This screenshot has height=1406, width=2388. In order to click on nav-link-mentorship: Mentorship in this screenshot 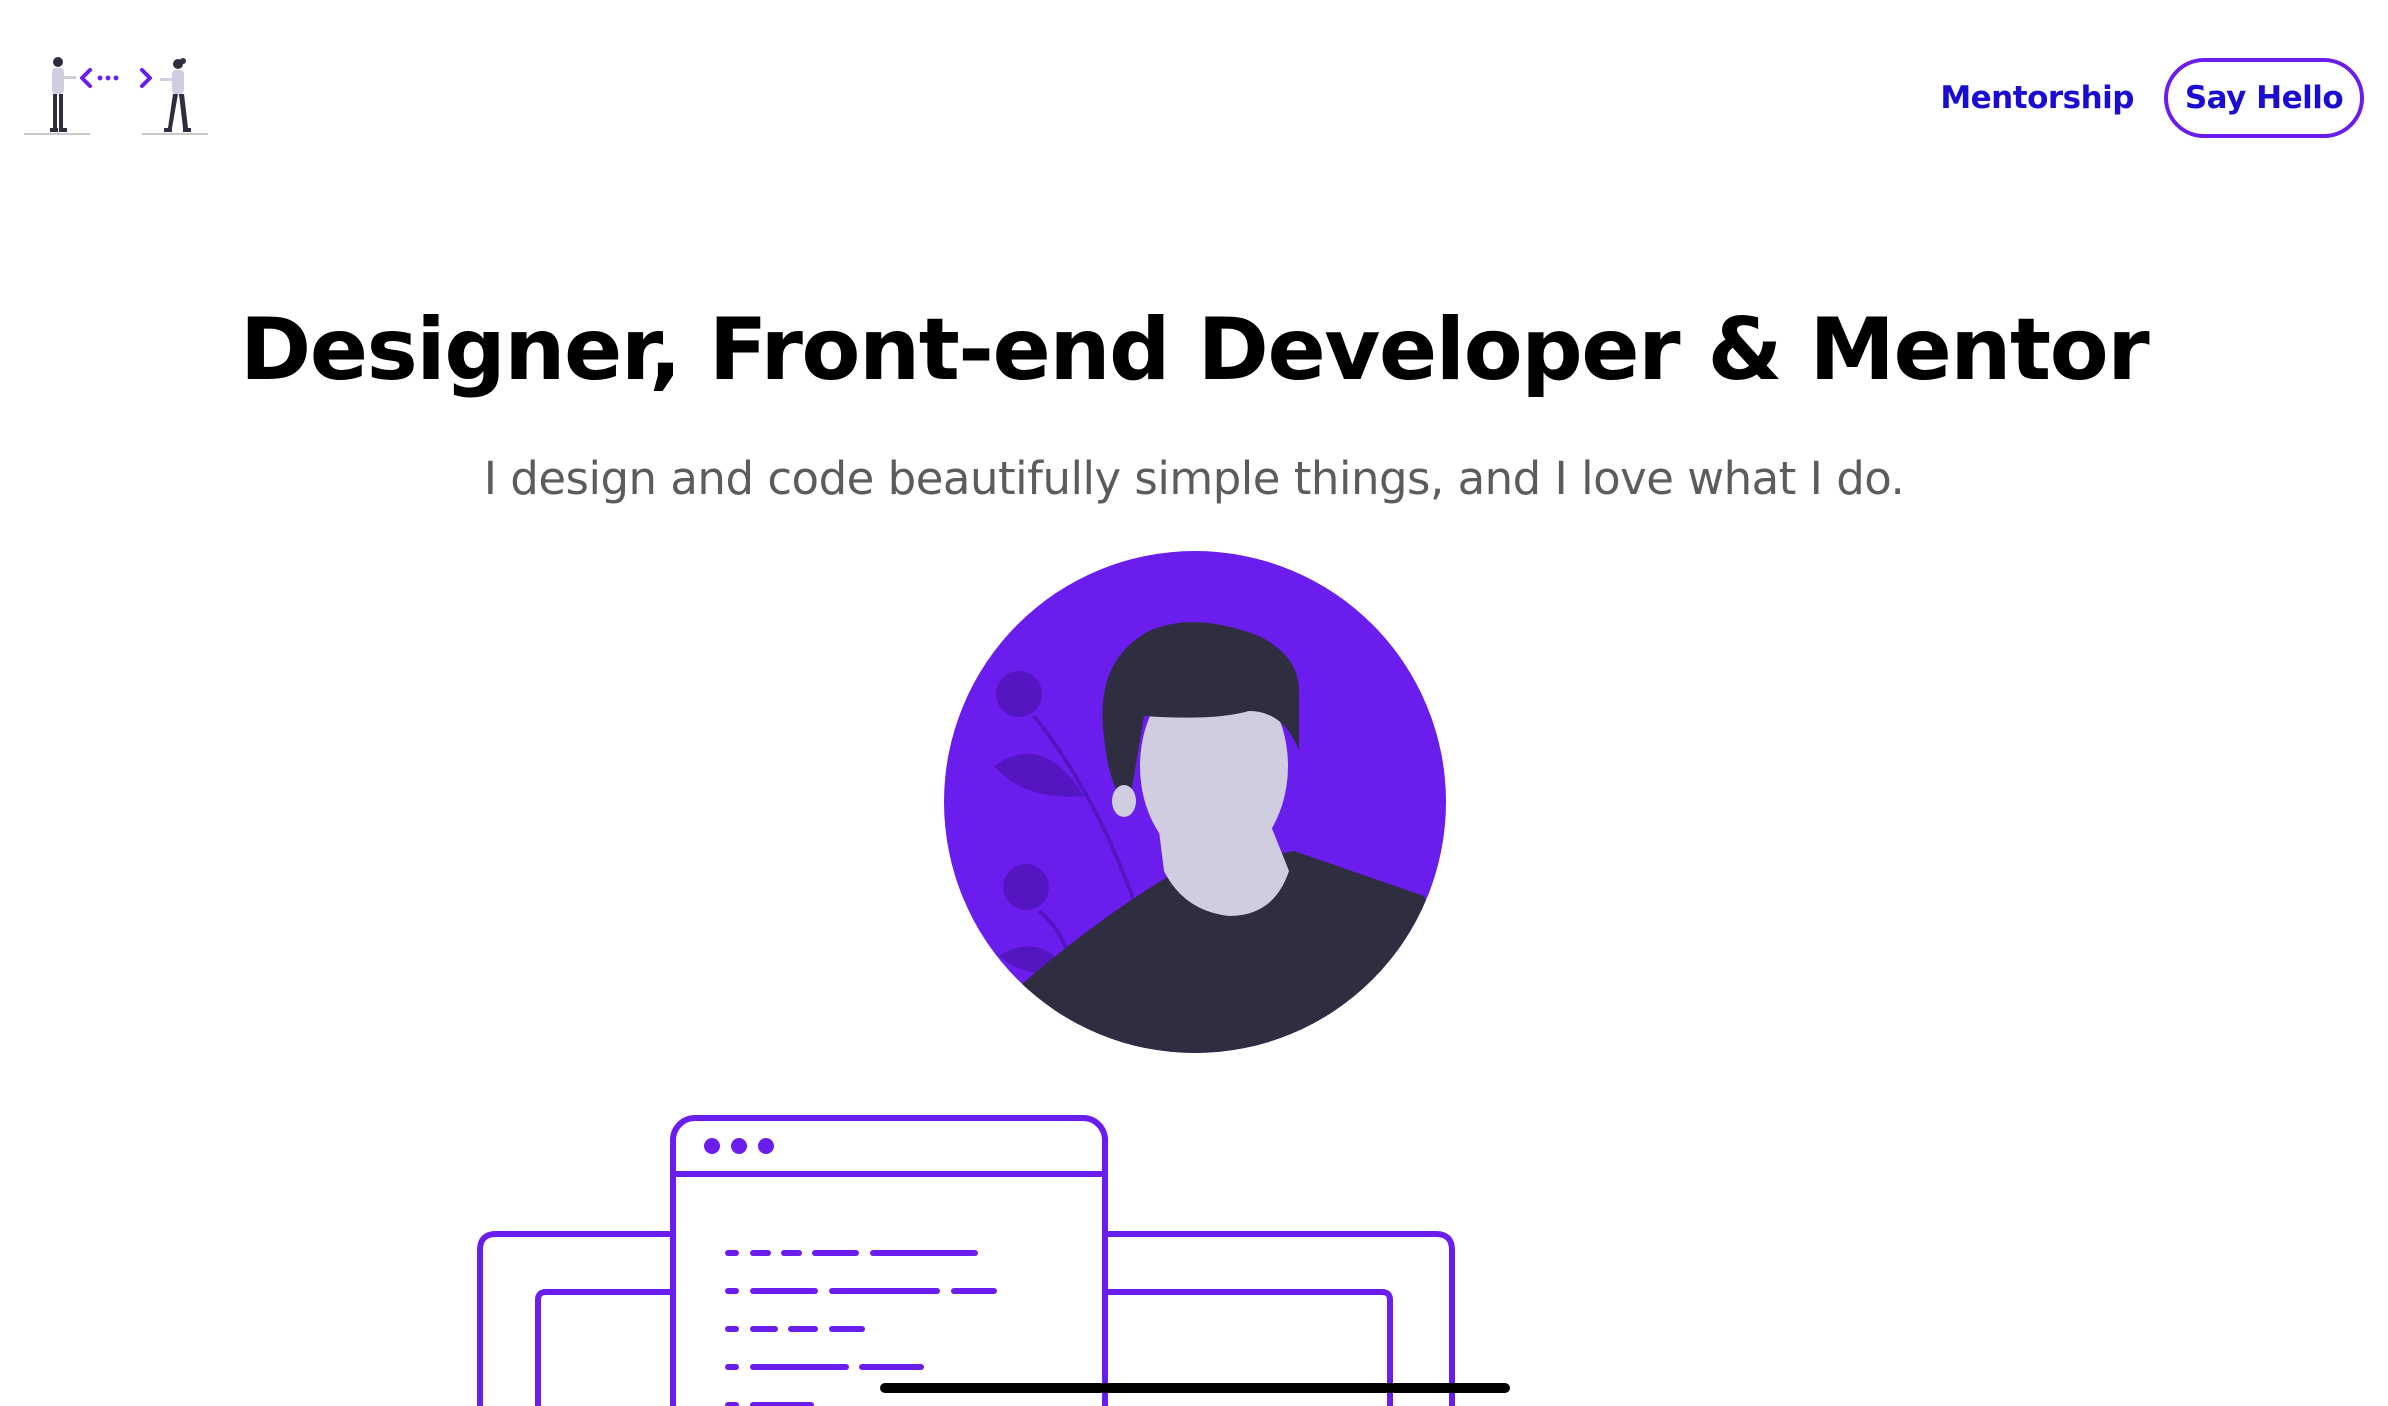, I will do `click(2037, 98)`.